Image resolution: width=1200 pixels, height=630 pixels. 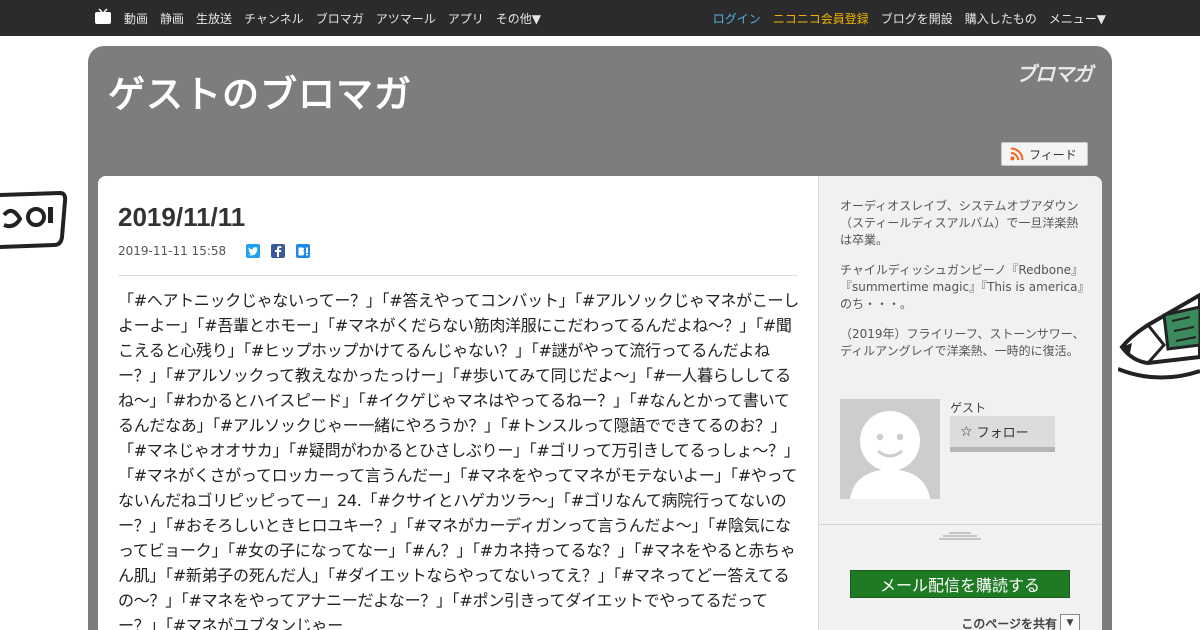 I want to click on follow-button-label: フォロー, so click(x=1002, y=433).